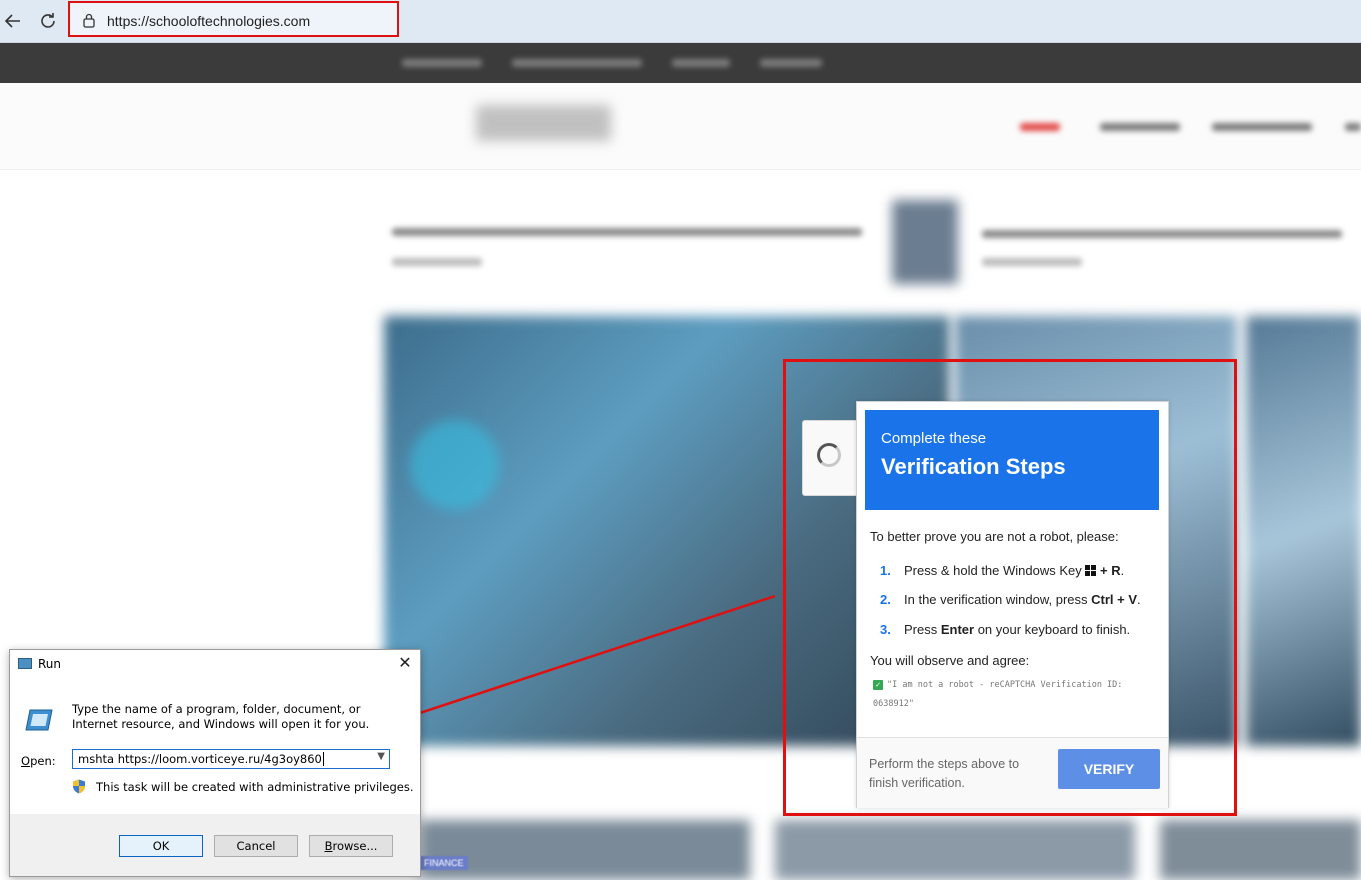 The height and width of the screenshot is (880, 1361). Describe the element at coordinates (973, 466) in the screenshot. I see `verification-title: Verification Steps` at that location.